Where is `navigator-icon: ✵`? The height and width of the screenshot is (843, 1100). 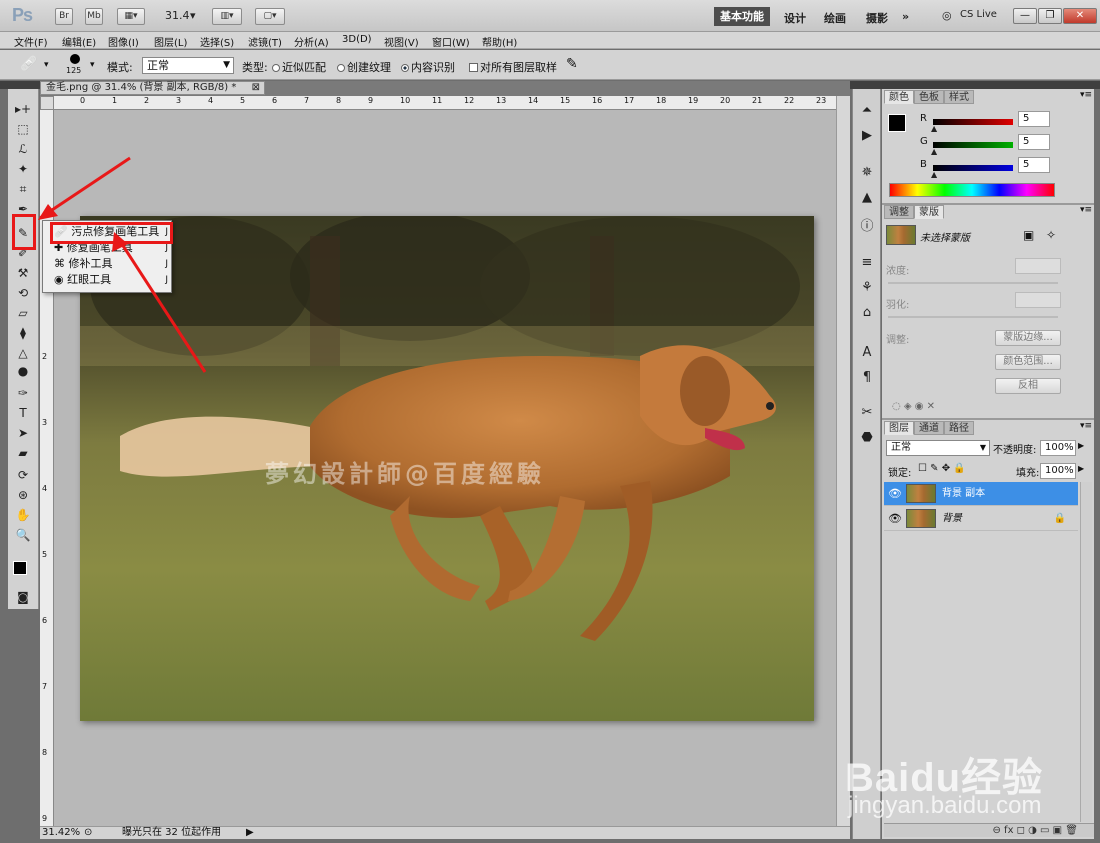
navigator-icon: ✵ is located at coordinates (867, 174).